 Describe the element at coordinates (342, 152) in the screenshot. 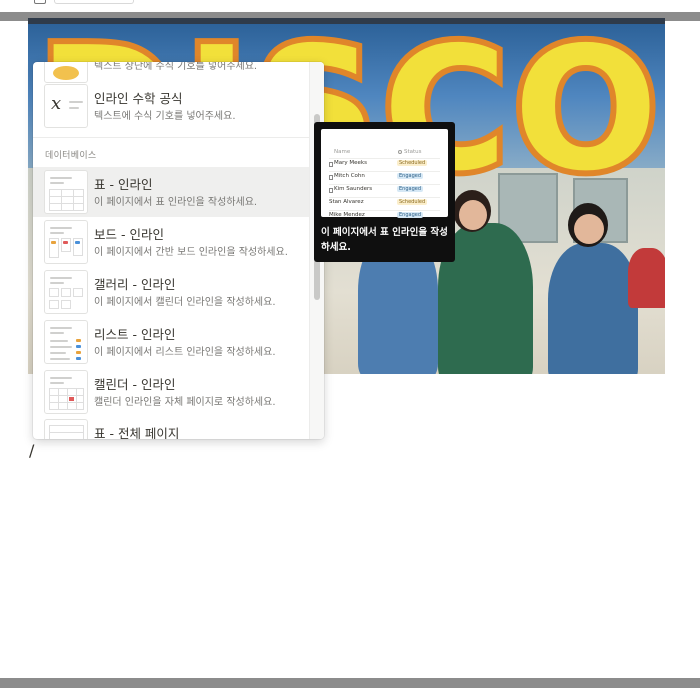

I see `preview-col-name: Name` at that location.